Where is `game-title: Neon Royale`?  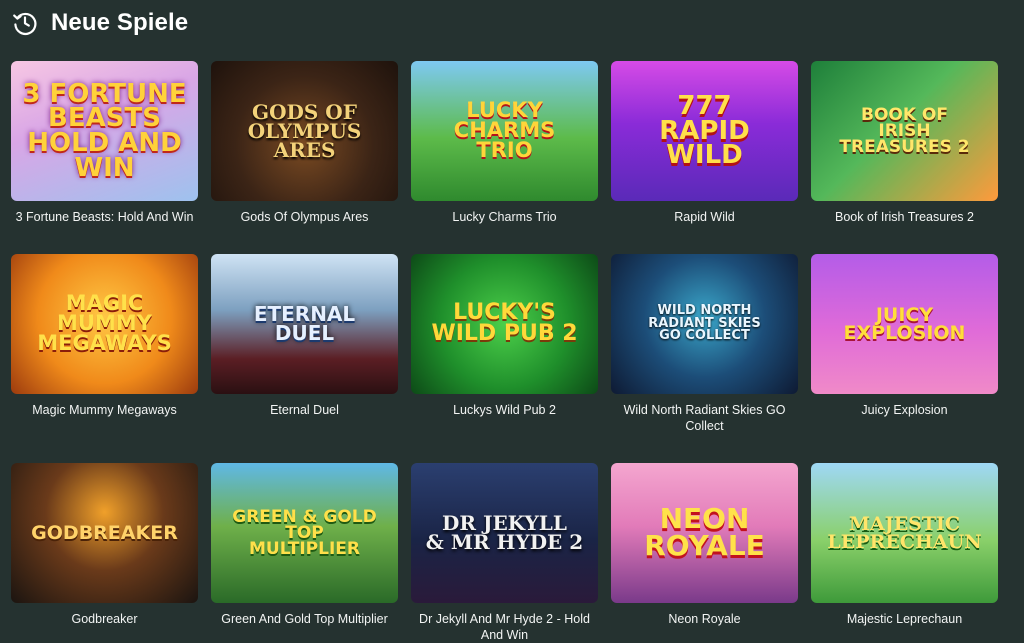
game-title: Neon Royale is located at coordinates (704, 619).